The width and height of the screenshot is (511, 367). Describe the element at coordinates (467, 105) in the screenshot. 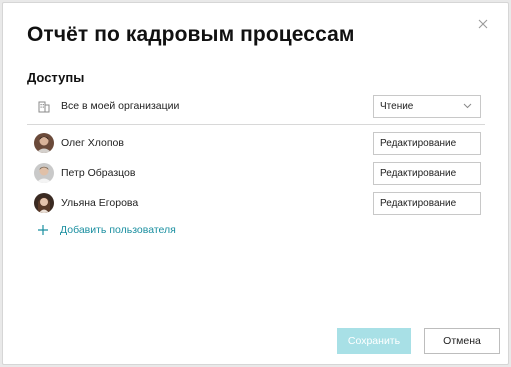

I see `chevron-down-icon` at that location.